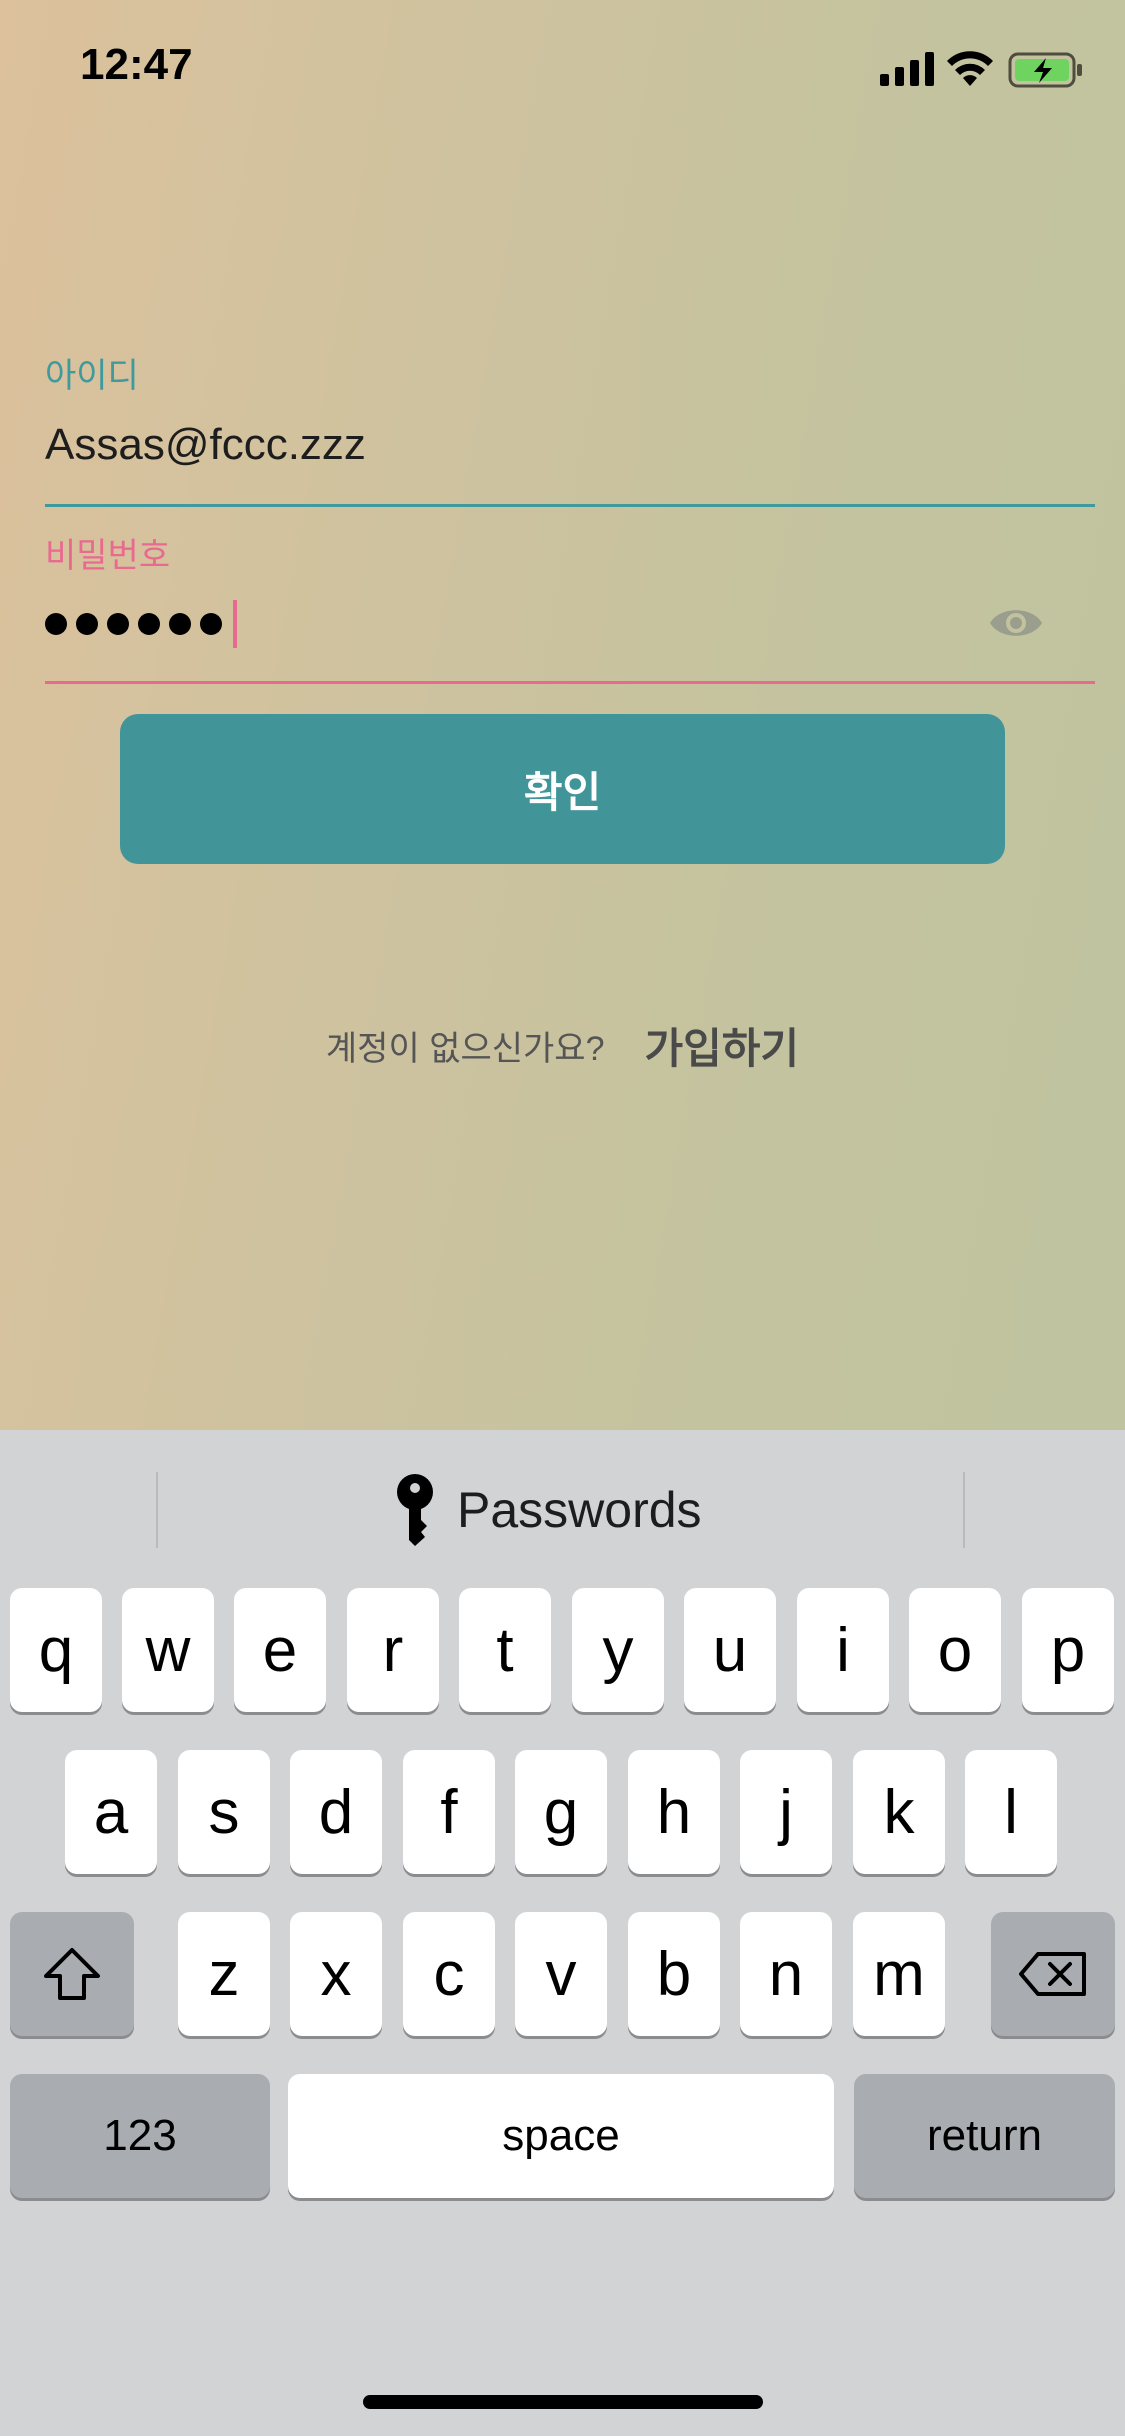  What do you see at coordinates (336, 1974) in the screenshot?
I see `key-x: x` at bounding box center [336, 1974].